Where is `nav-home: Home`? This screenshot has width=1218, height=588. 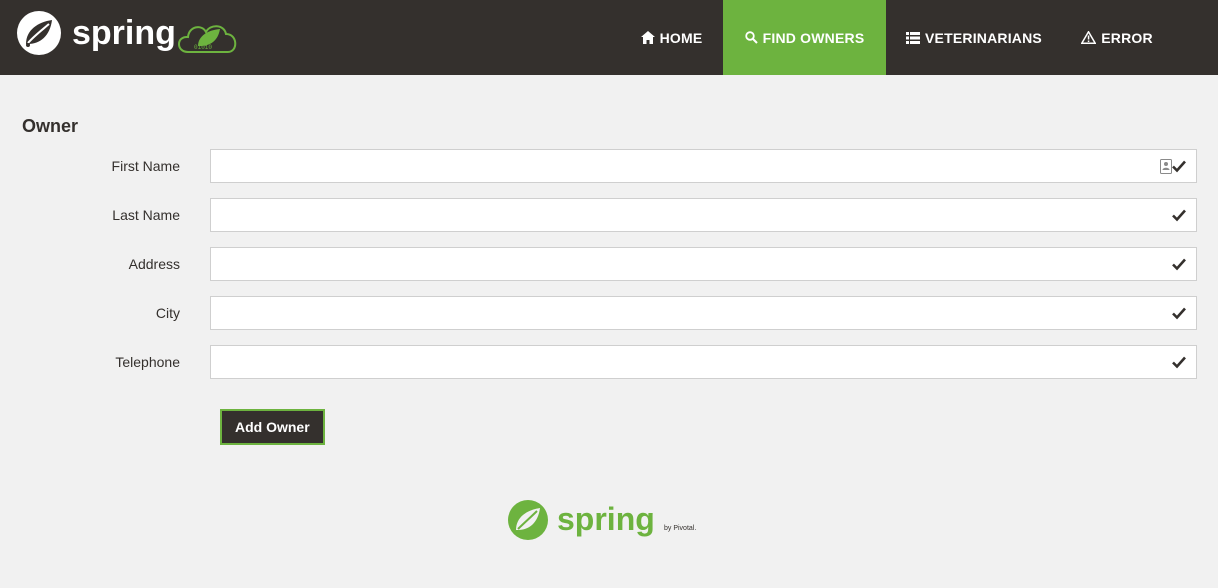
nav-home: Home is located at coordinates (671, 37).